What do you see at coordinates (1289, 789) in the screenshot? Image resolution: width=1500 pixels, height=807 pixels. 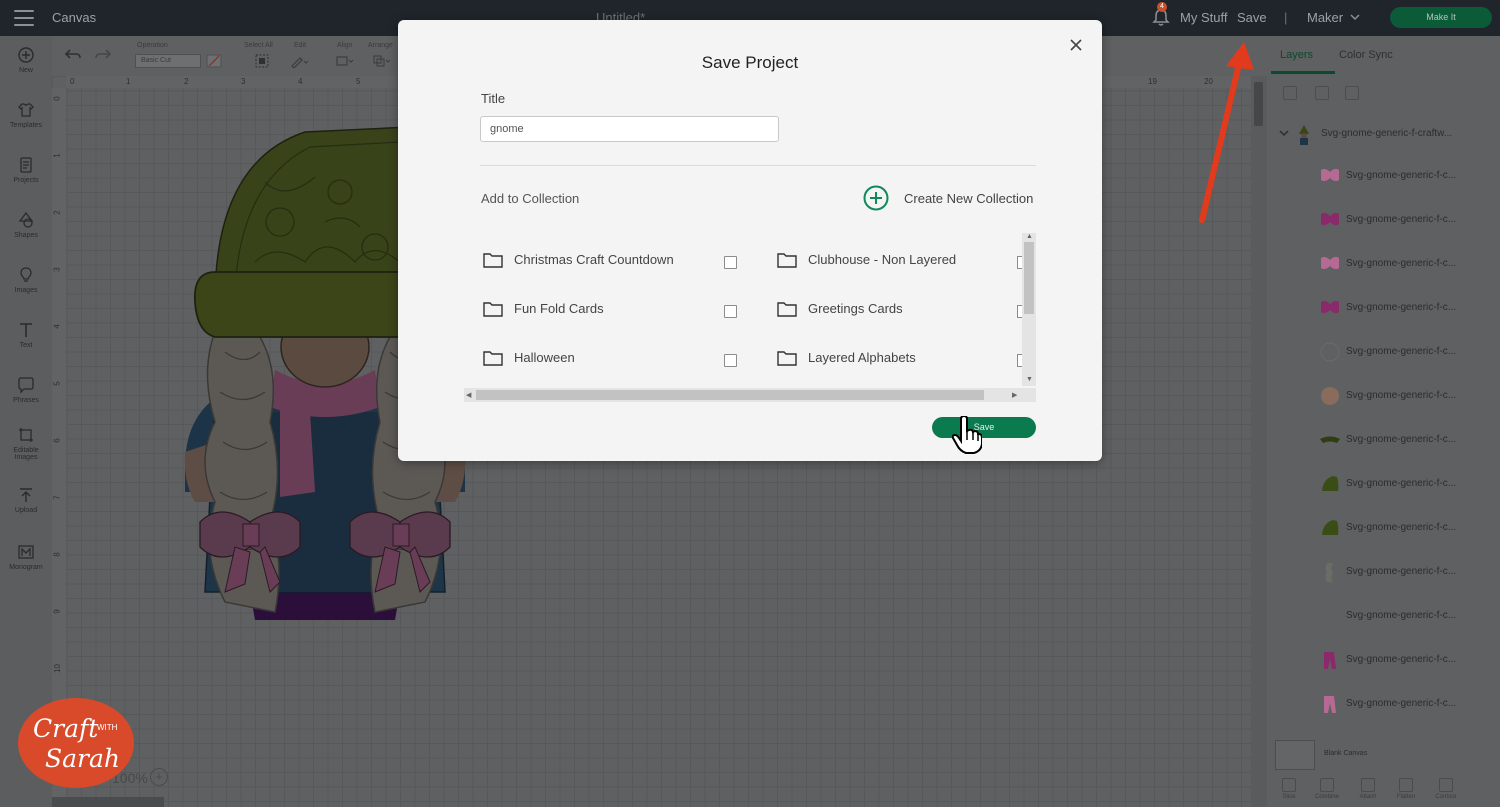 I see `slice-button: Slice` at bounding box center [1289, 789].